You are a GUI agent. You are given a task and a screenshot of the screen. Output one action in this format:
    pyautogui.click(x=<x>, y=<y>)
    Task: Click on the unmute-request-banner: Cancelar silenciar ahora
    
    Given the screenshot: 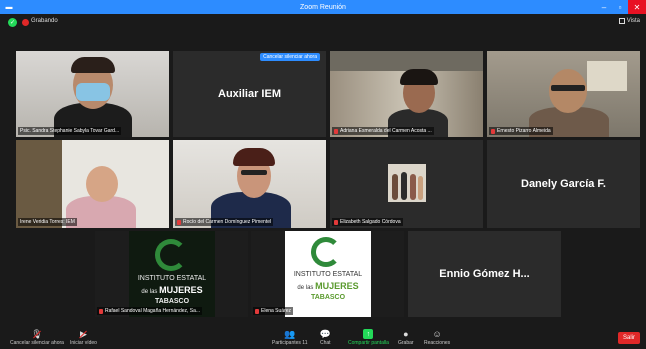 What is the action you would take?
    pyautogui.click(x=290, y=57)
    